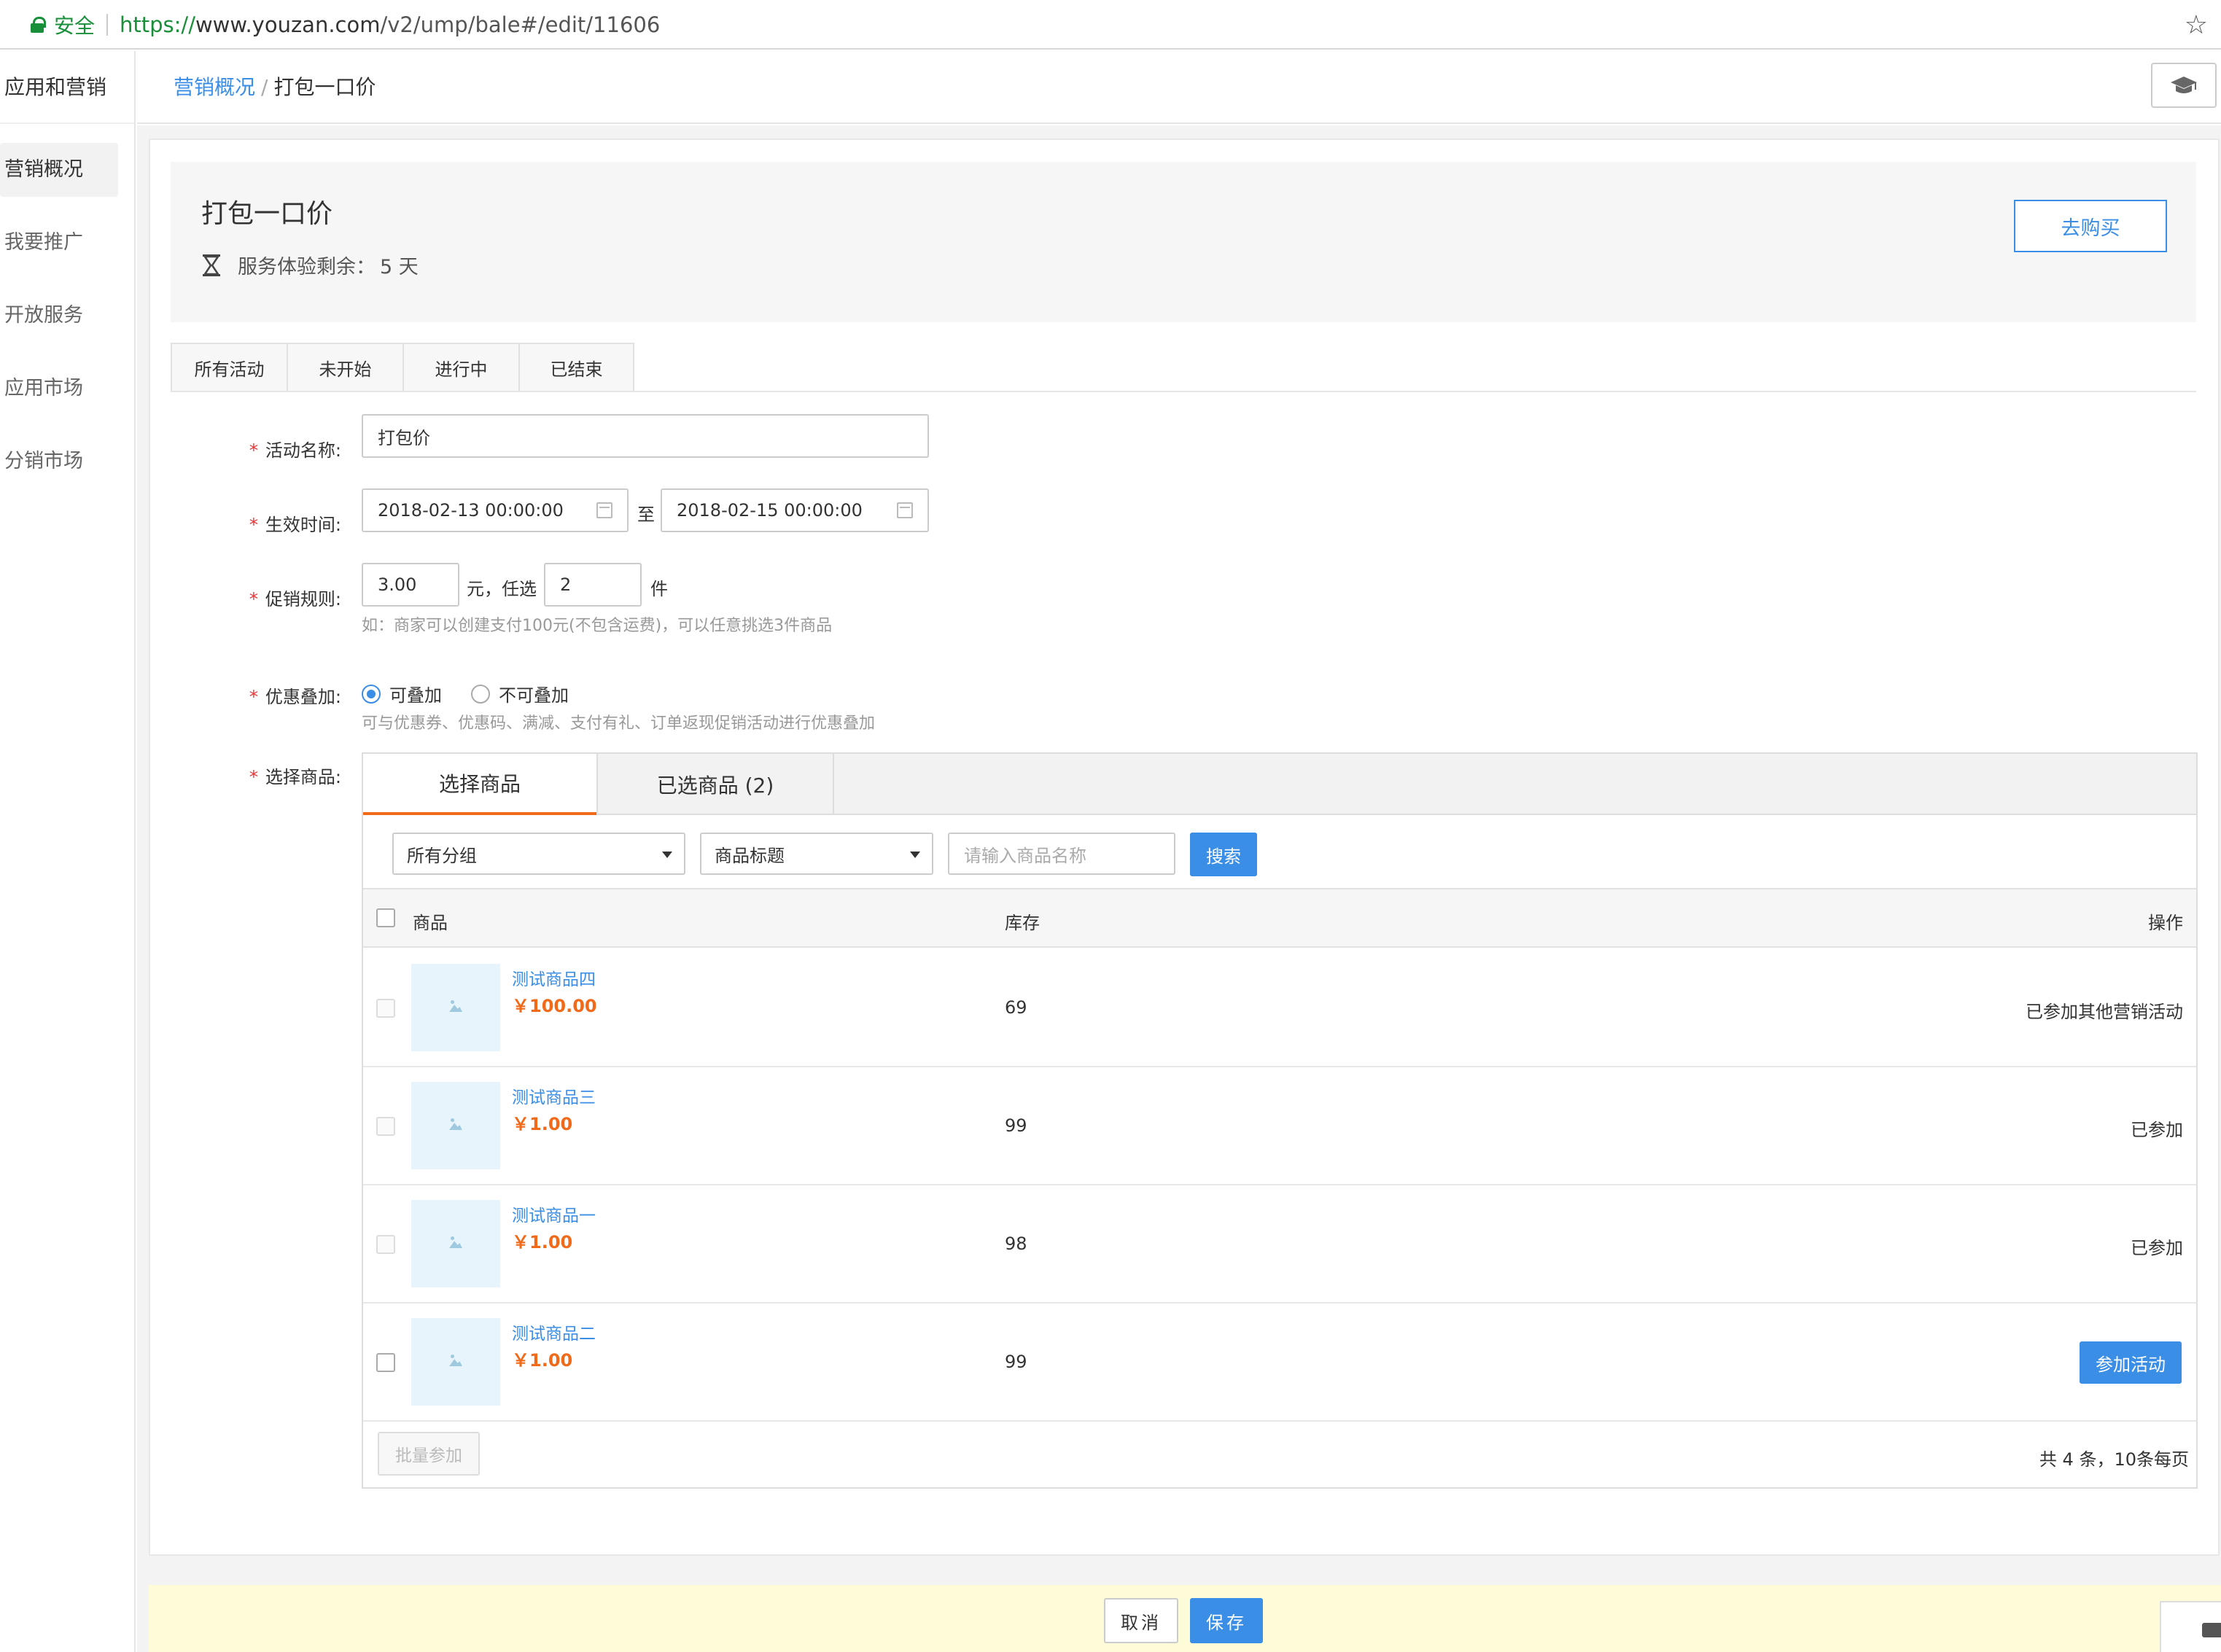 The image size is (2221, 1652). Describe the element at coordinates (404, 437) in the screenshot. I see `activity-name-value: 打包价` at that location.